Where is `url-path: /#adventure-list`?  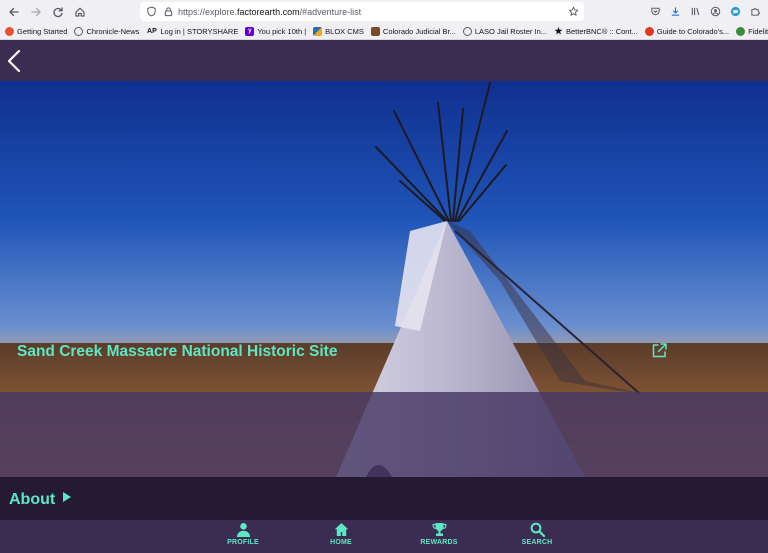 url-path: /#adventure-list is located at coordinates (330, 11).